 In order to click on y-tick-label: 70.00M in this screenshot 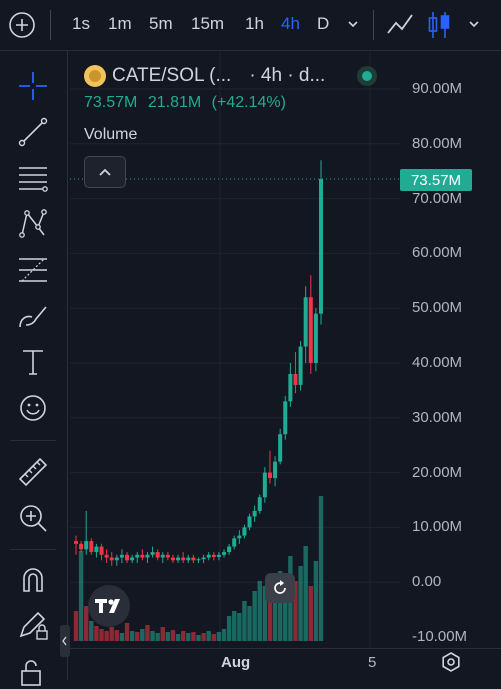, I will do `click(437, 198)`.